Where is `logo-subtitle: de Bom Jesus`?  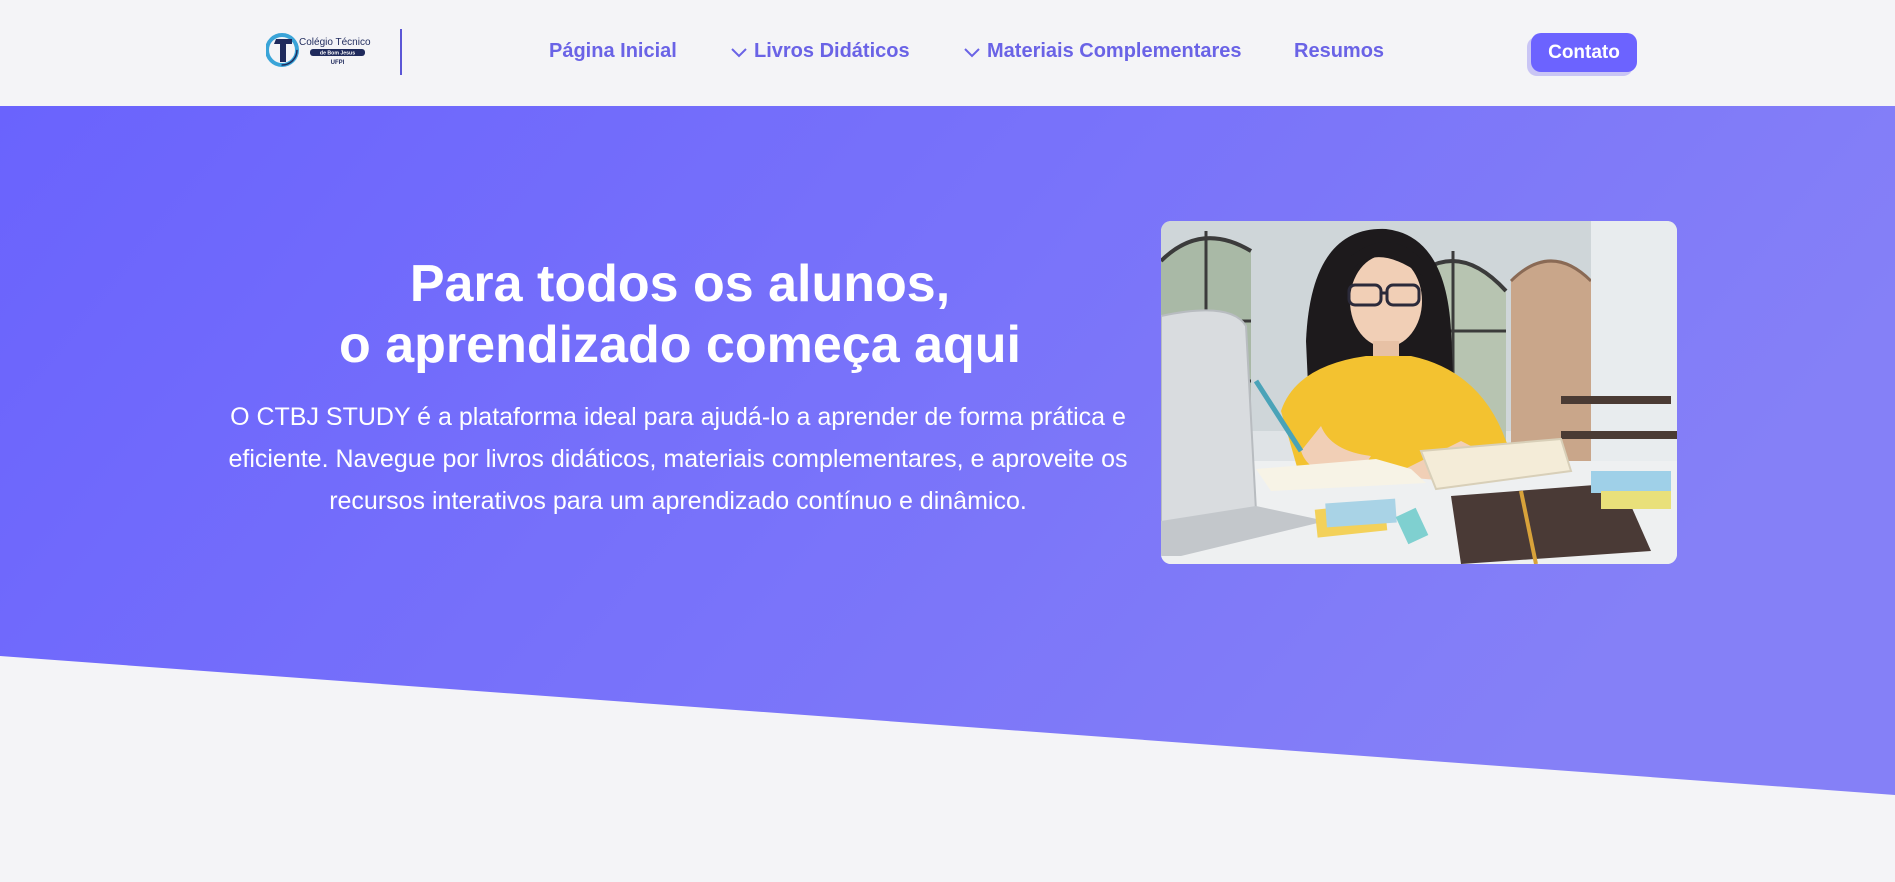 logo-subtitle: de Bom Jesus is located at coordinates (337, 54).